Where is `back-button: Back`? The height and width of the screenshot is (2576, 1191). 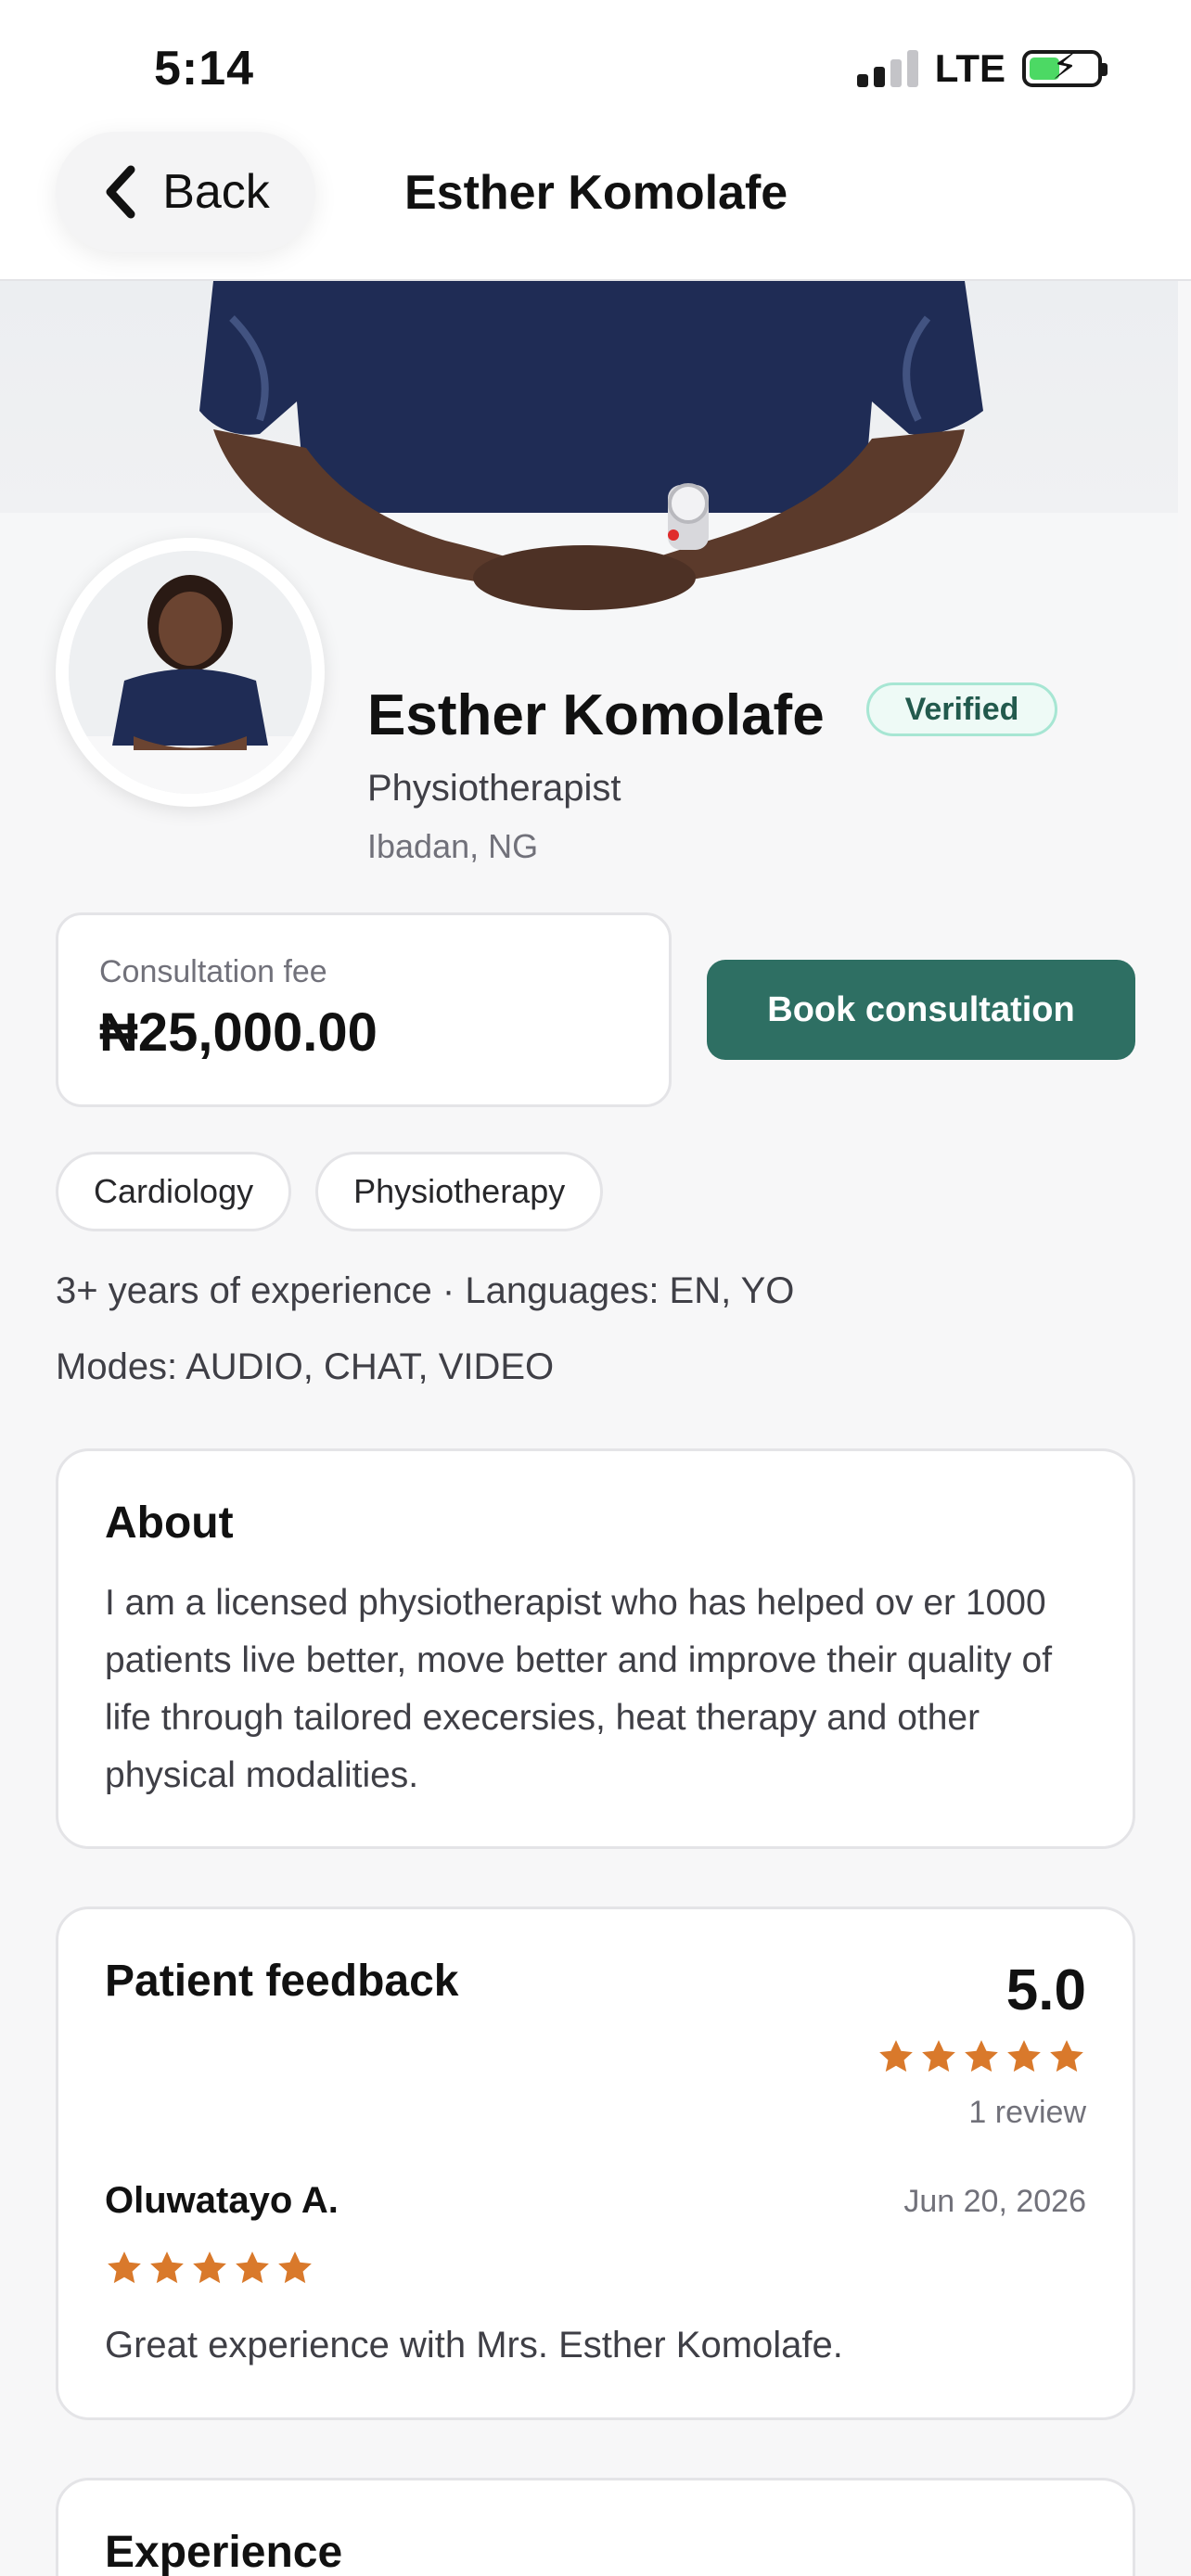
back-button: Back is located at coordinates (185, 192).